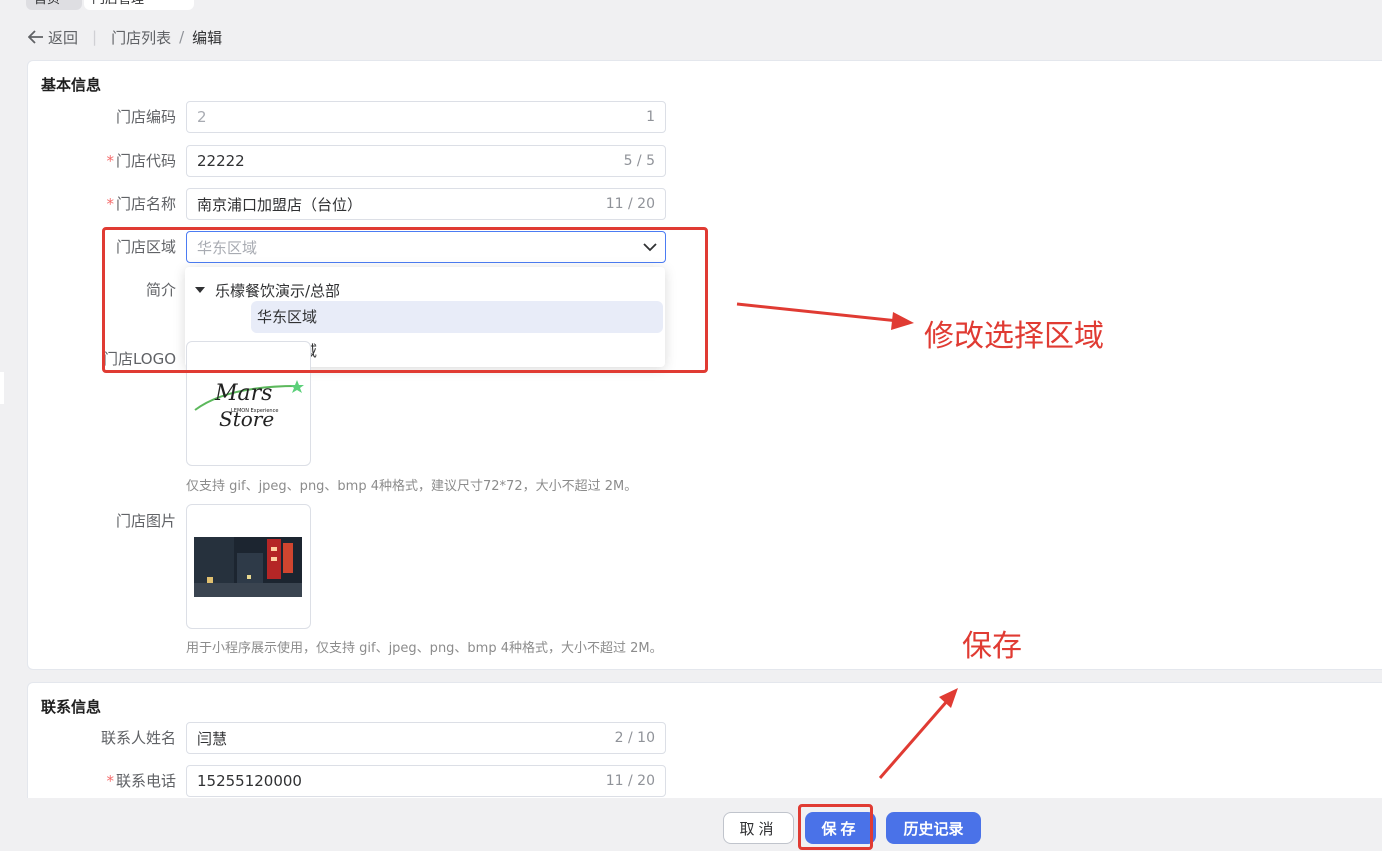  Describe the element at coordinates (102, 161) in the screenshot. I see `store-code-label: * 门店代码` at that location.